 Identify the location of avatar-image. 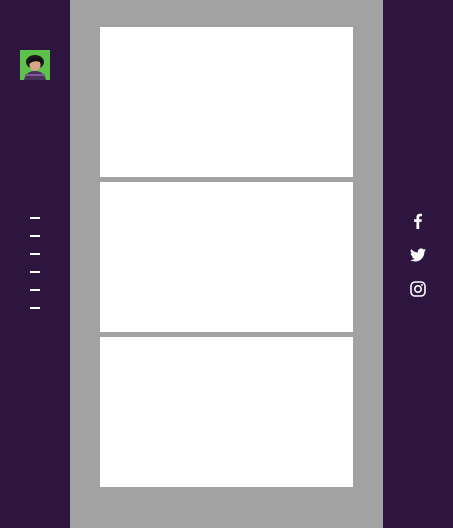
(35, 65).